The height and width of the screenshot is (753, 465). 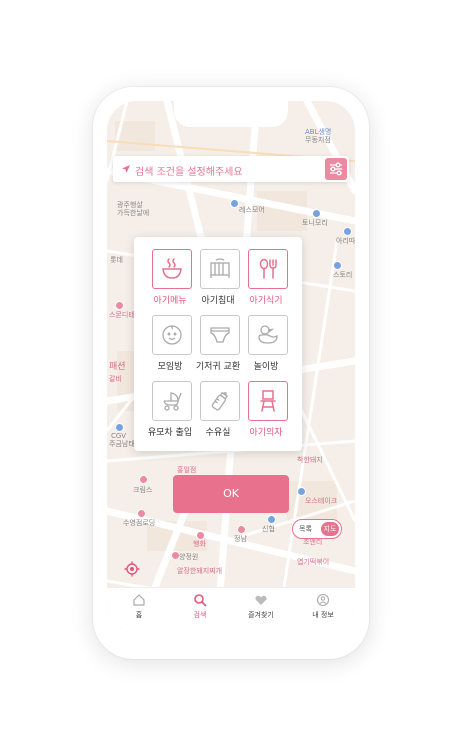 I want to click on nav-label: 즐겨찾기, so click(x=261, y=615).